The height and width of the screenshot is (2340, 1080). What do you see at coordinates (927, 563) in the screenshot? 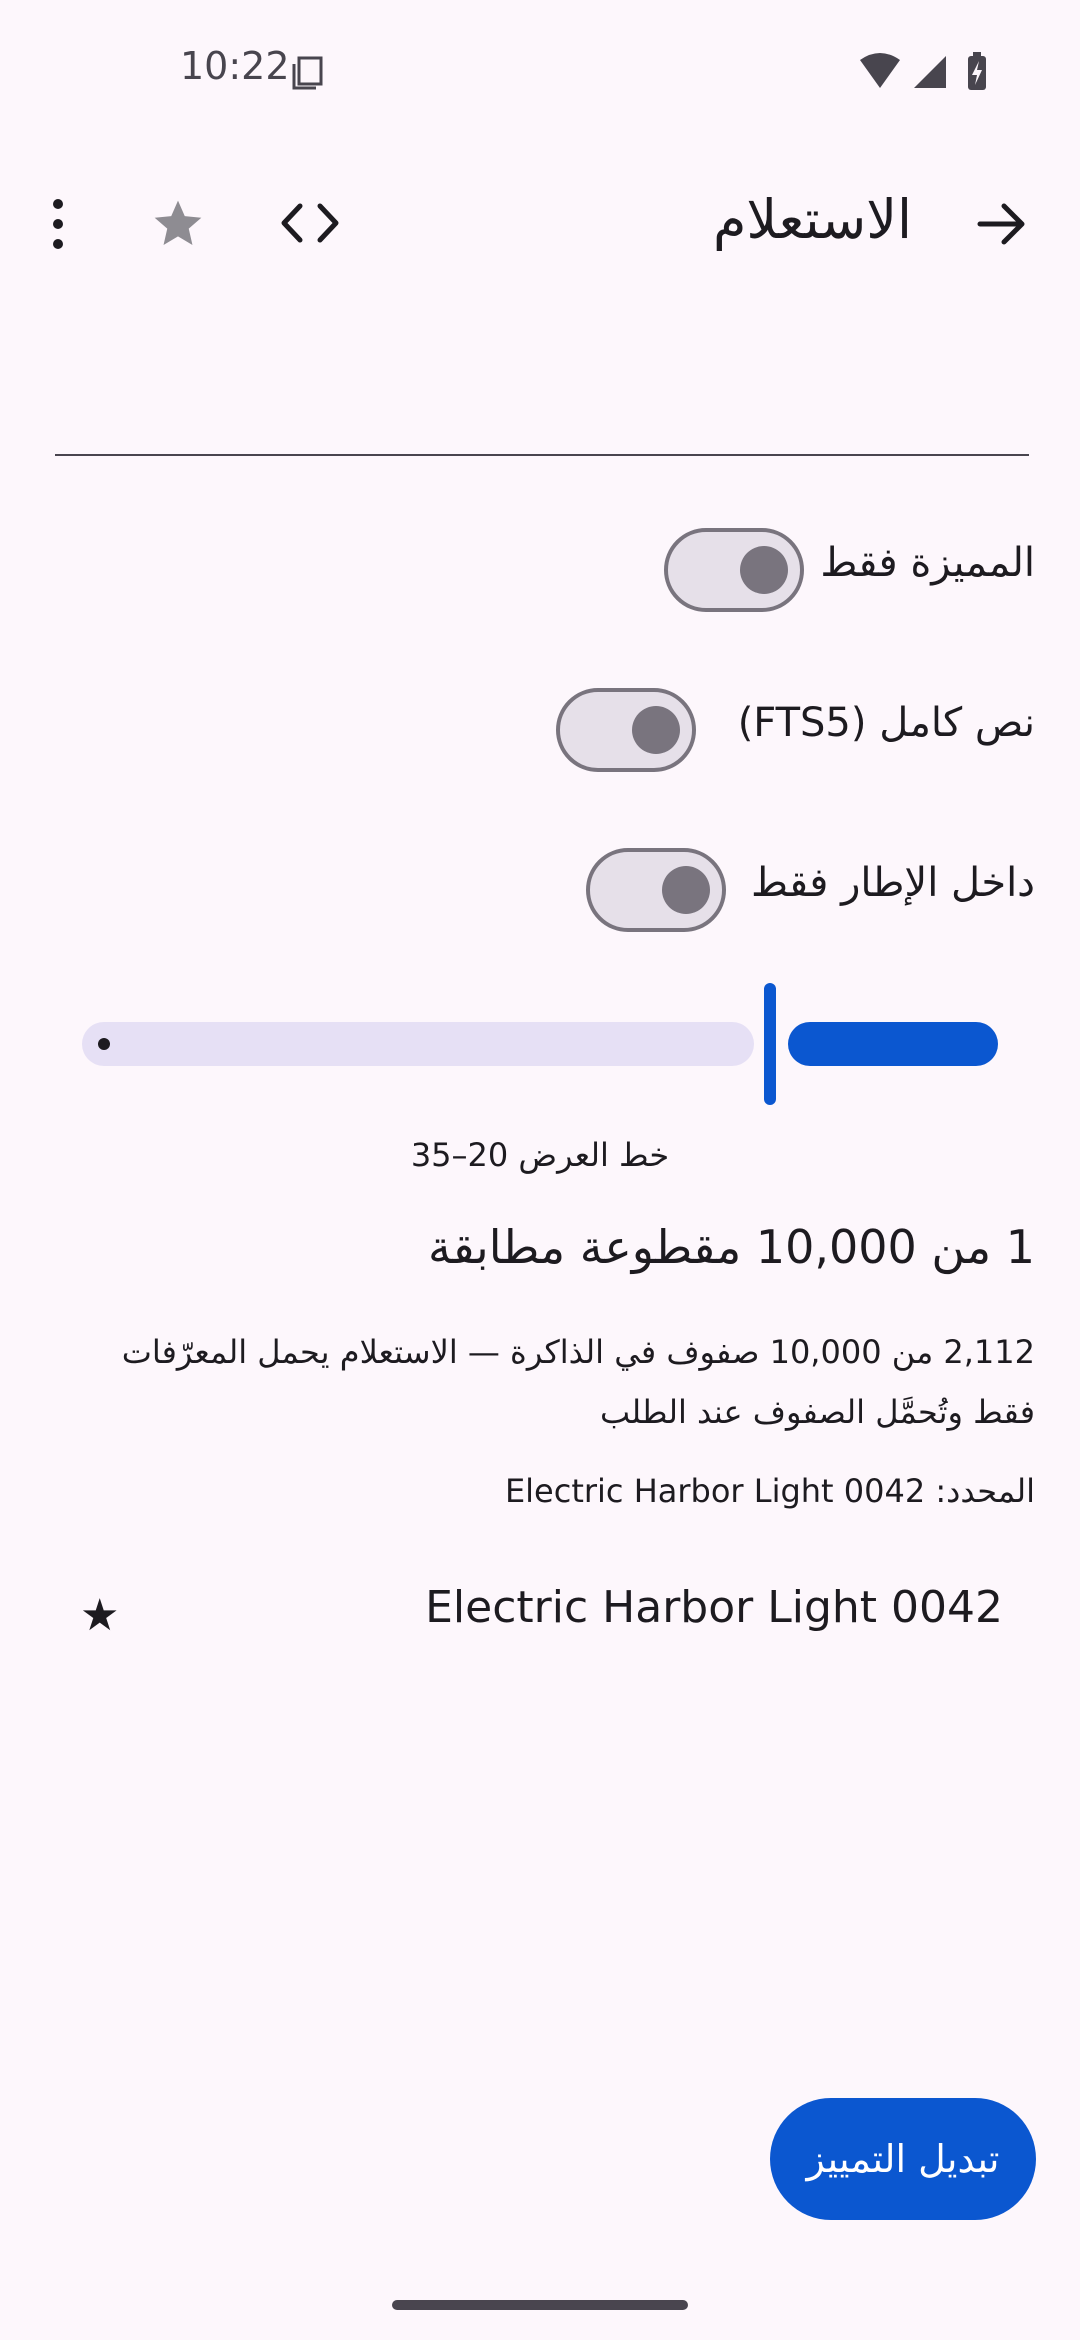
I see `switch-label-starred-only: المميزة فقط` at bounding box center [927, 563].